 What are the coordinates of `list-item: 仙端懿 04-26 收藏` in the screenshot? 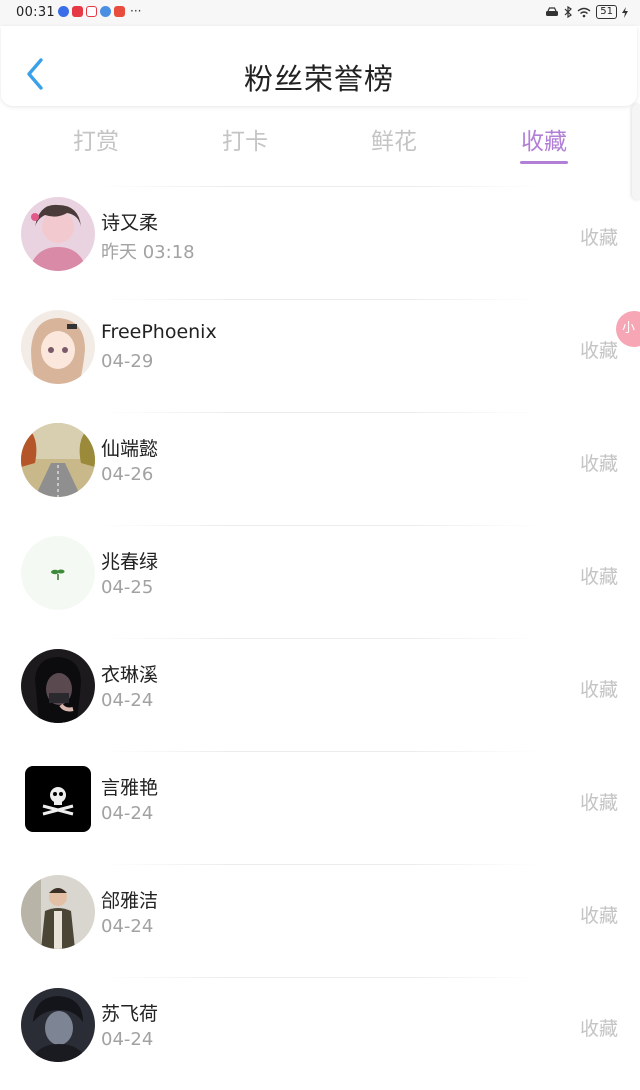 It's located at (320, 468).